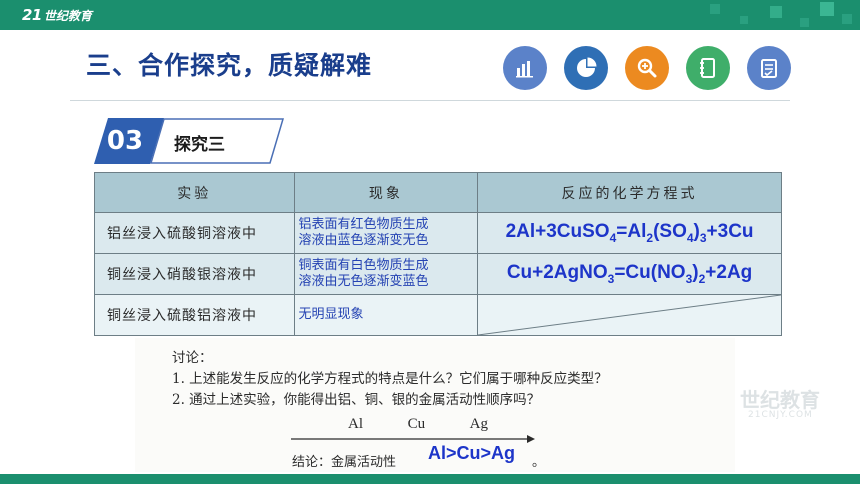 Image resolution: width=860 pixels, height=484 pixels. Describe the element at coordinates (356, 400) in the screenshot. I see `discussion-question-2: 2. 通过上述实验，你能得出铝、铜、银的金属活动性顺序吗？` at that location.